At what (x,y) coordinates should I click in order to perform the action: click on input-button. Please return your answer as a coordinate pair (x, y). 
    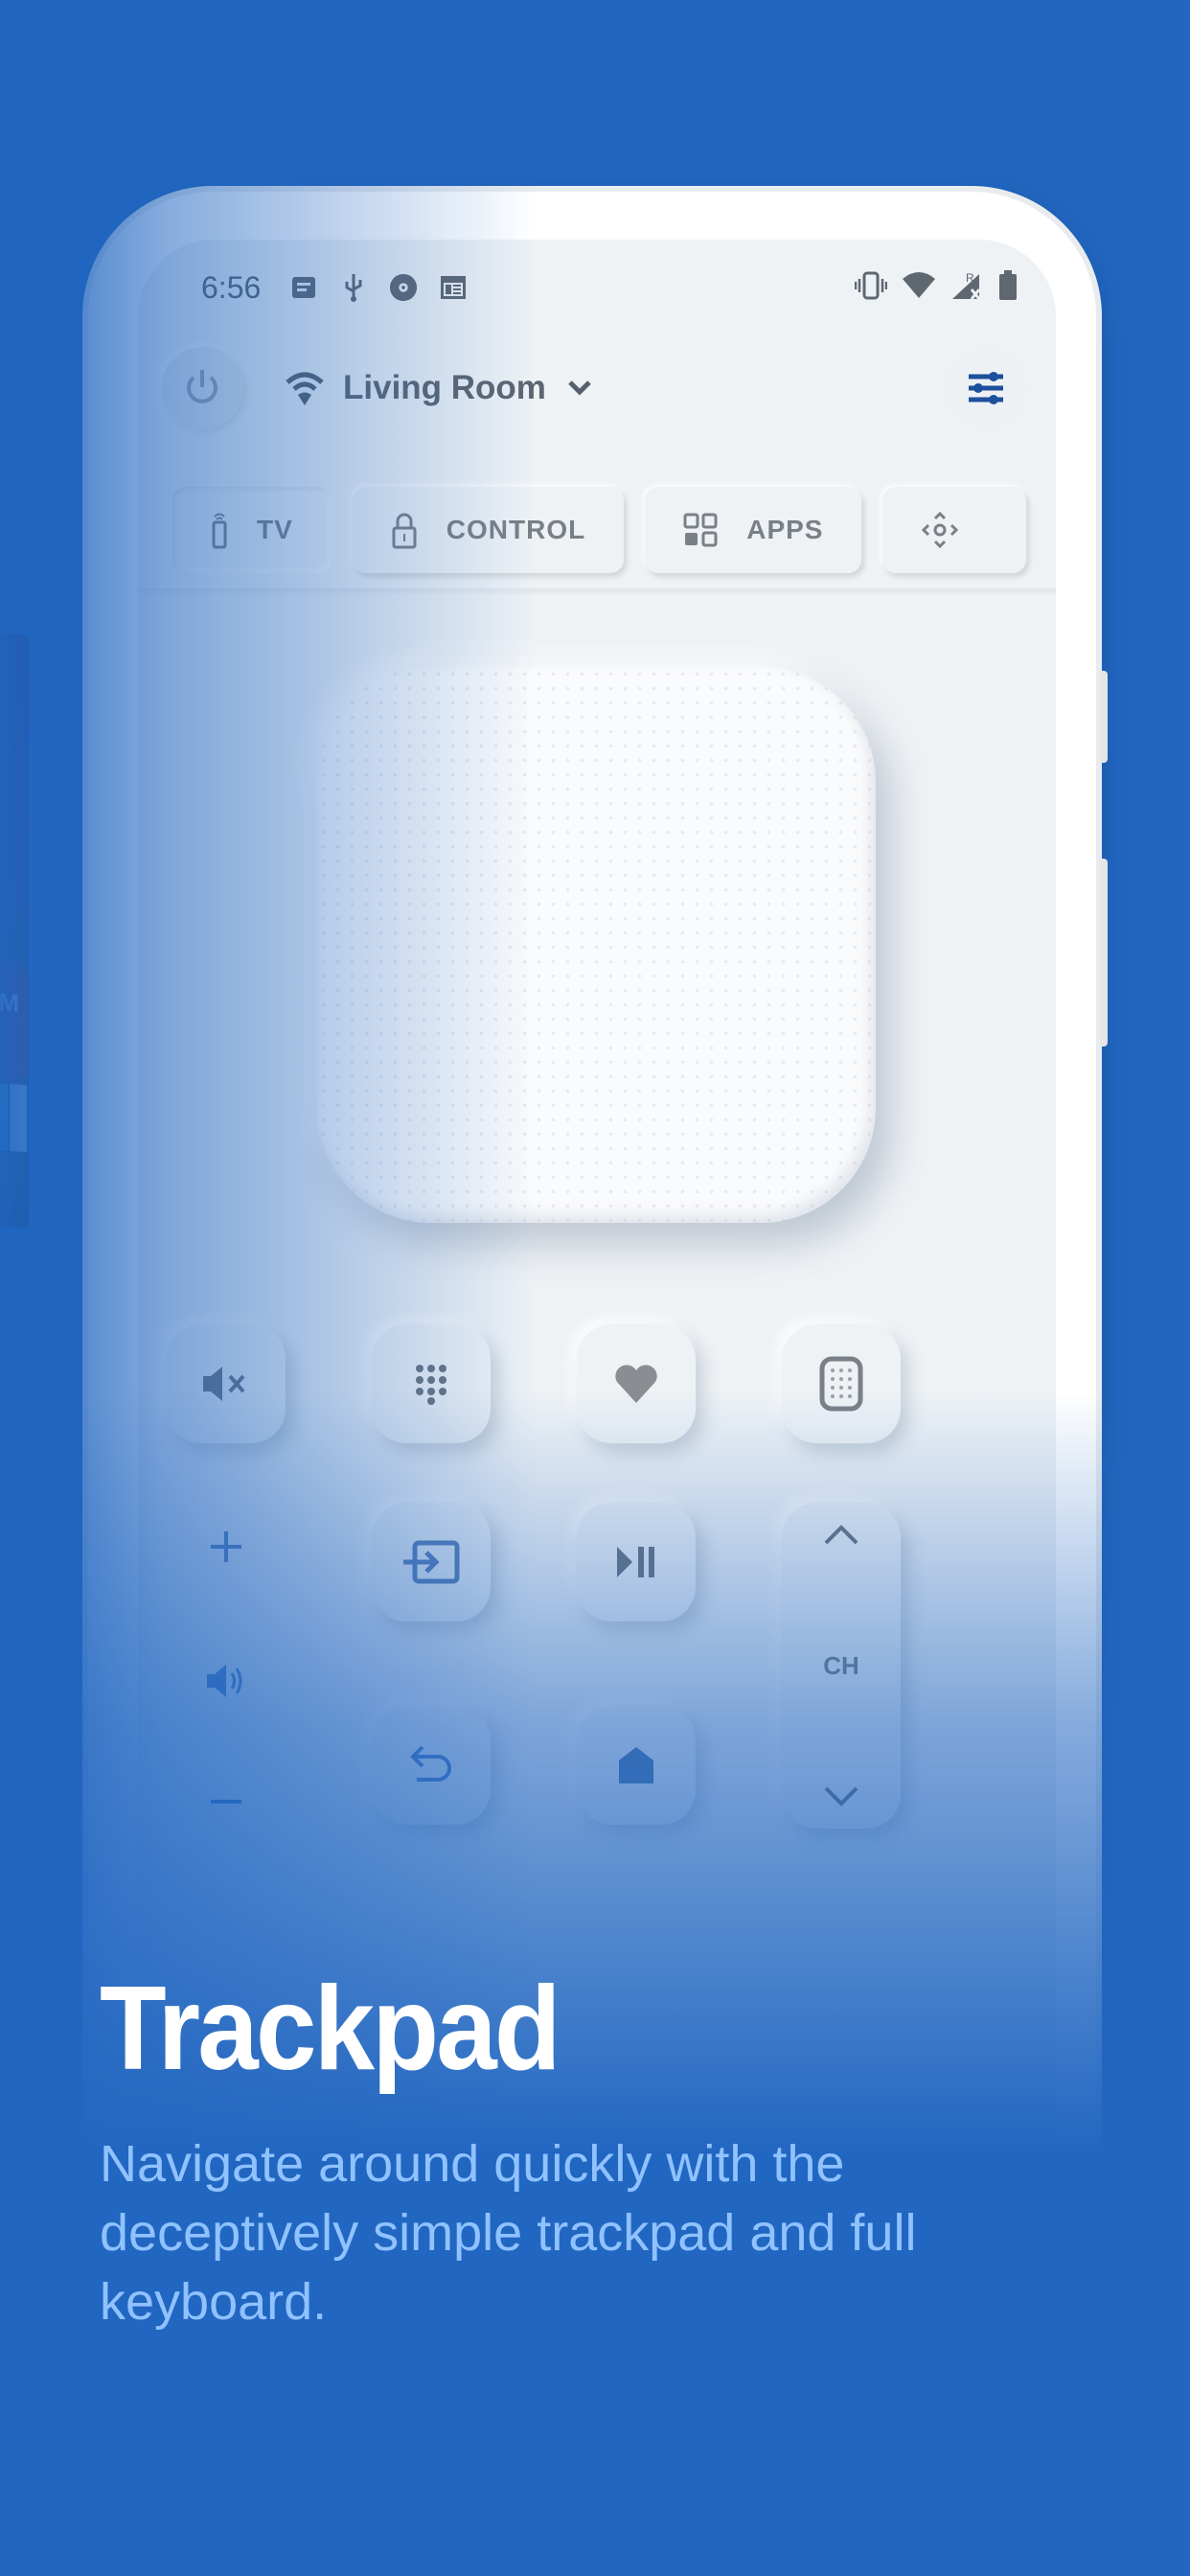
    Looking at the image, I should click on (432, 1562).